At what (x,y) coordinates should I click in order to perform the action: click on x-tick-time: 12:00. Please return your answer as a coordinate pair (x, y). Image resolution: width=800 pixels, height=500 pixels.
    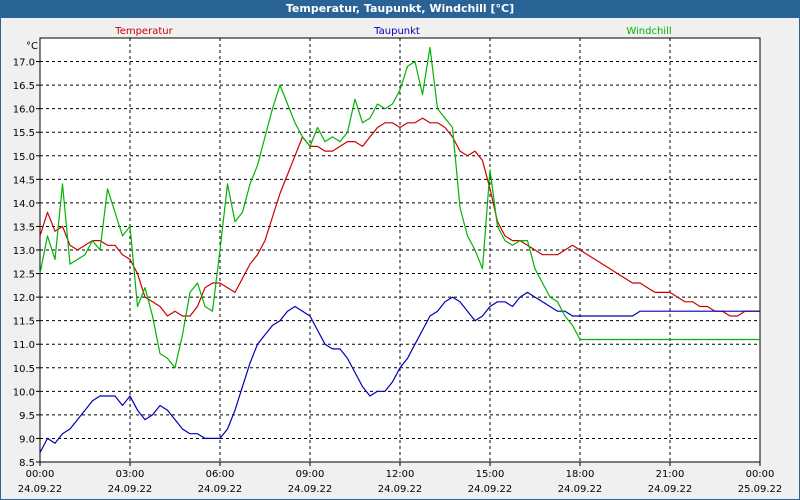
    Looking at the image, I should click on (400, 474).